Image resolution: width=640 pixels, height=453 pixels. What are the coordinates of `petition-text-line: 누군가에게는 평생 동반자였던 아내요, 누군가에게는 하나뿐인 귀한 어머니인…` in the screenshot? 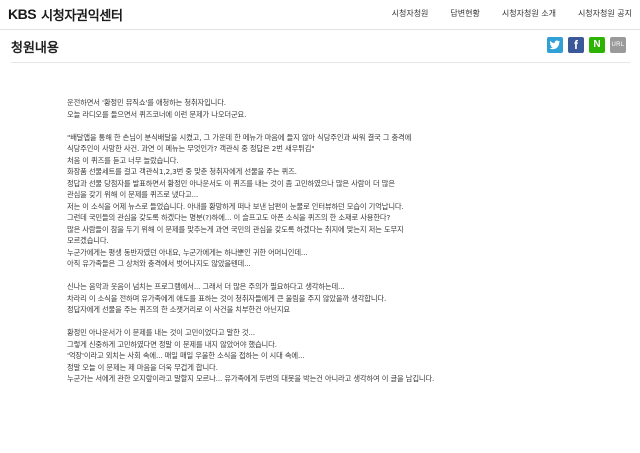 It's located at (187, 252).